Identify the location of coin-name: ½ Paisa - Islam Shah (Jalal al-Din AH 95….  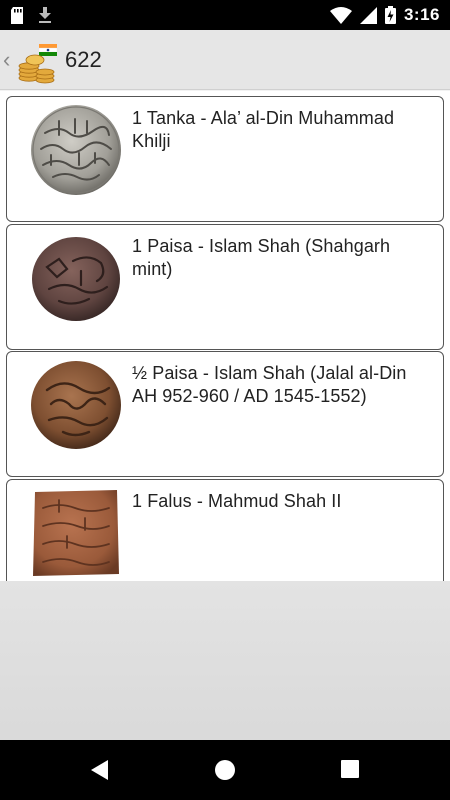
(269, 384).